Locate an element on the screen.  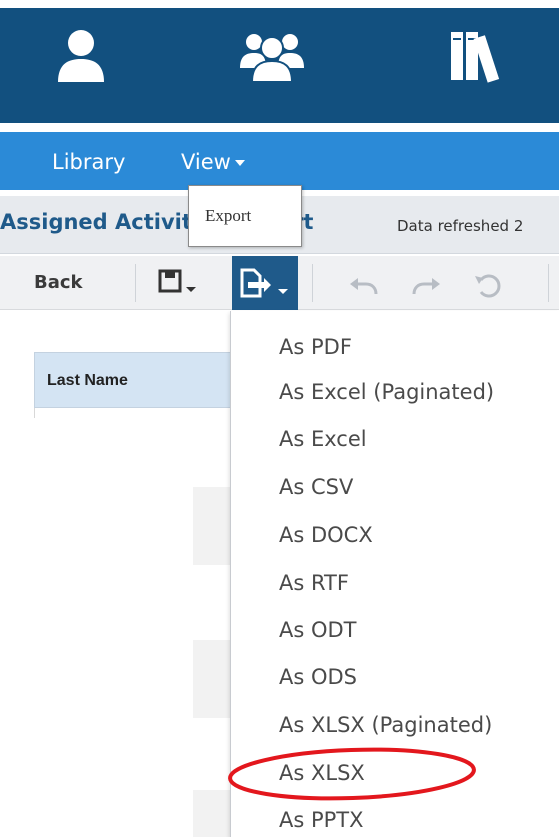
tooltip-label: Export is located at coordinates (228, 215).